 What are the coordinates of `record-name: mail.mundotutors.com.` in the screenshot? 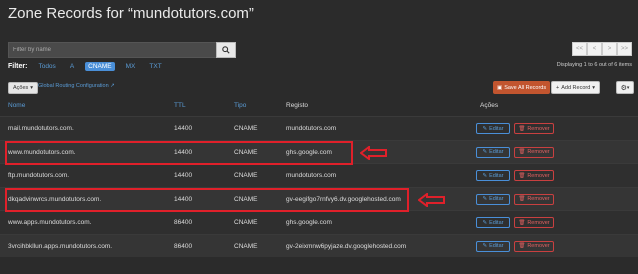 It's located at (41, 128).